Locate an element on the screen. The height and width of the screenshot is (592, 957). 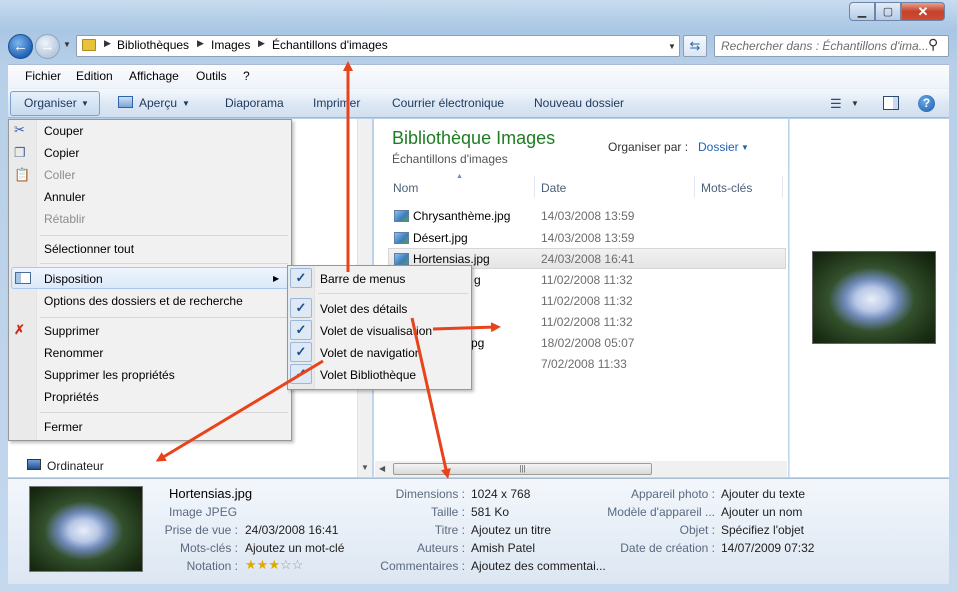
search-icon: ⚲ is located at coordinates (933, 44).